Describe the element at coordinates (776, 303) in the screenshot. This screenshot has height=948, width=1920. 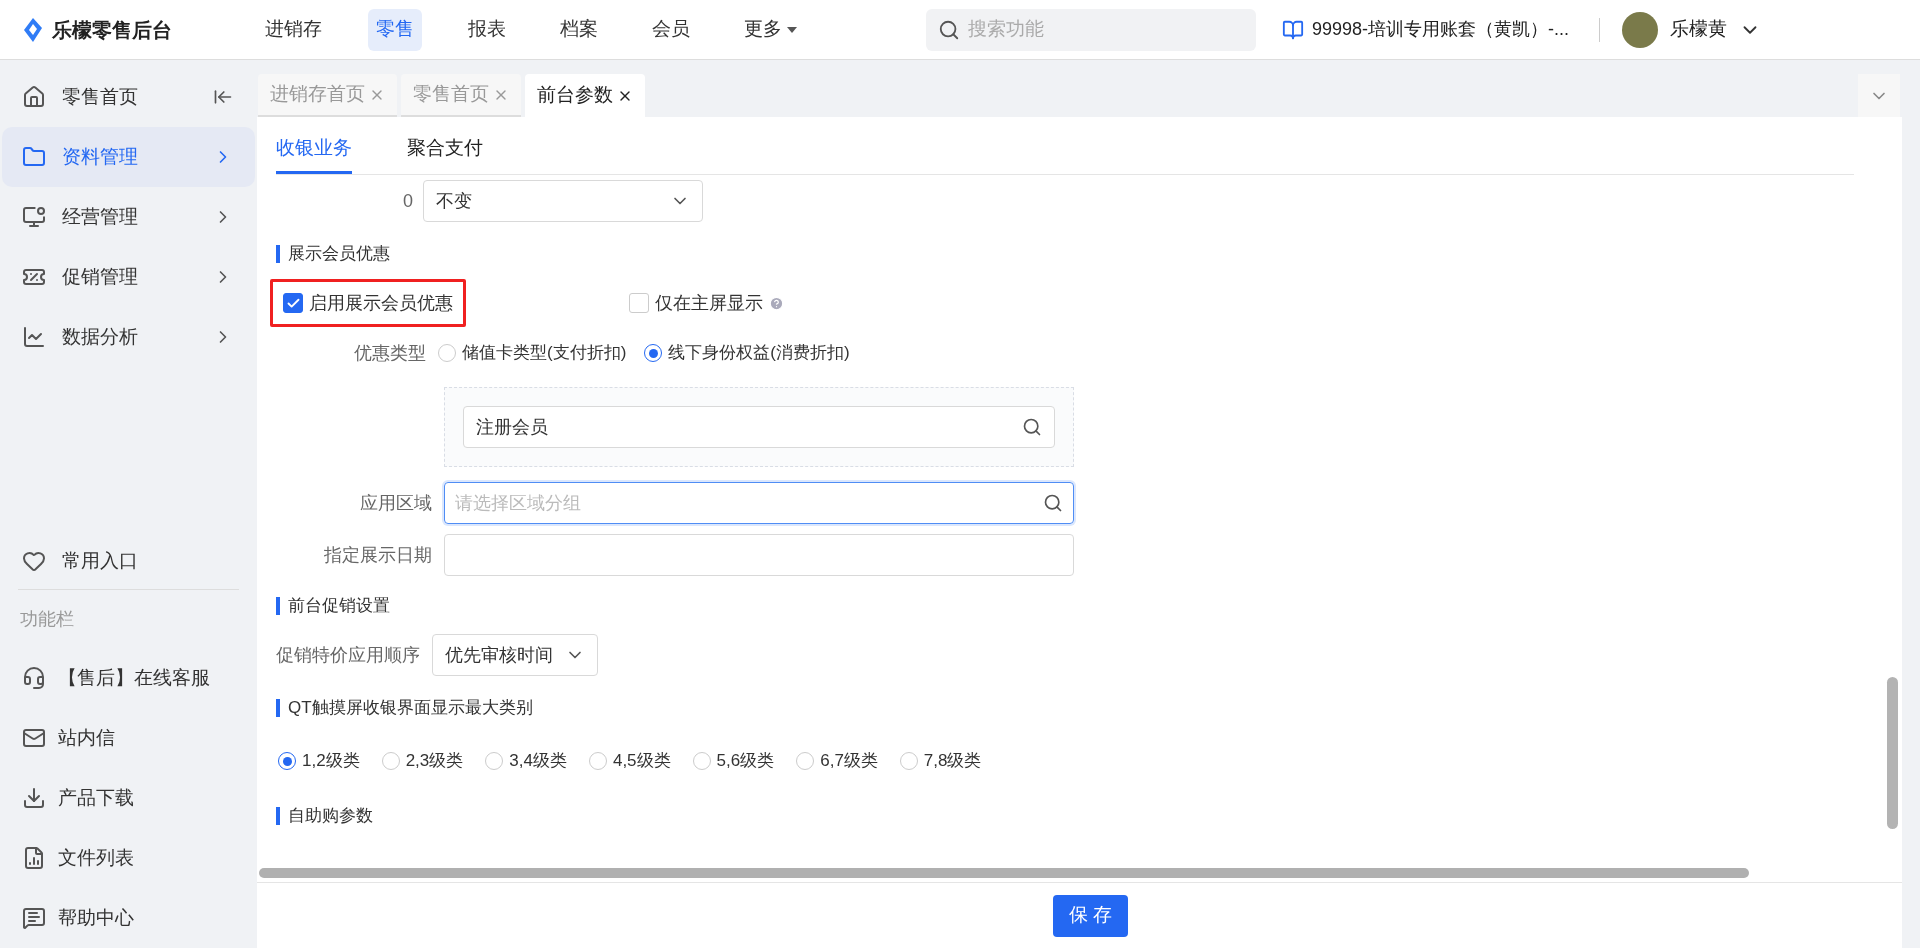
I see `help-icon` at that location.